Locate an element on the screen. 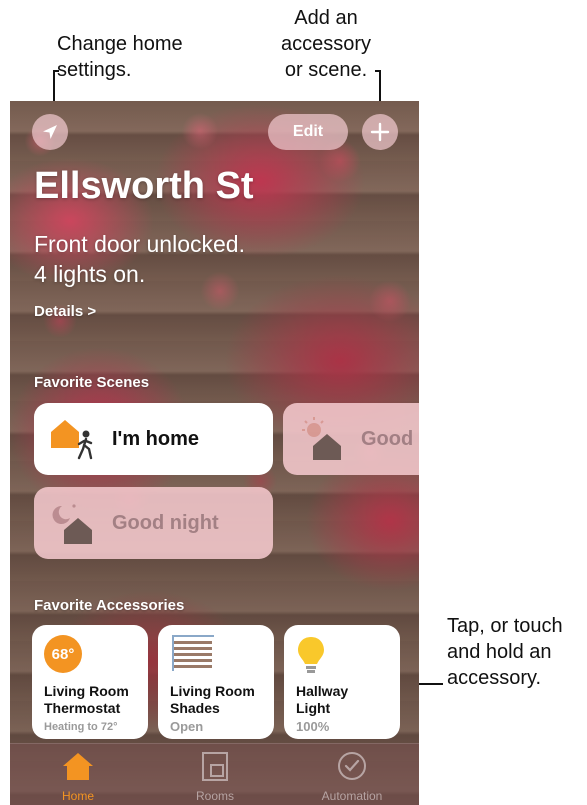 This screenshot has width=587, height=805. accessory-living-room-shades: Living Room Shades Open is located at coordinates (216, 682).